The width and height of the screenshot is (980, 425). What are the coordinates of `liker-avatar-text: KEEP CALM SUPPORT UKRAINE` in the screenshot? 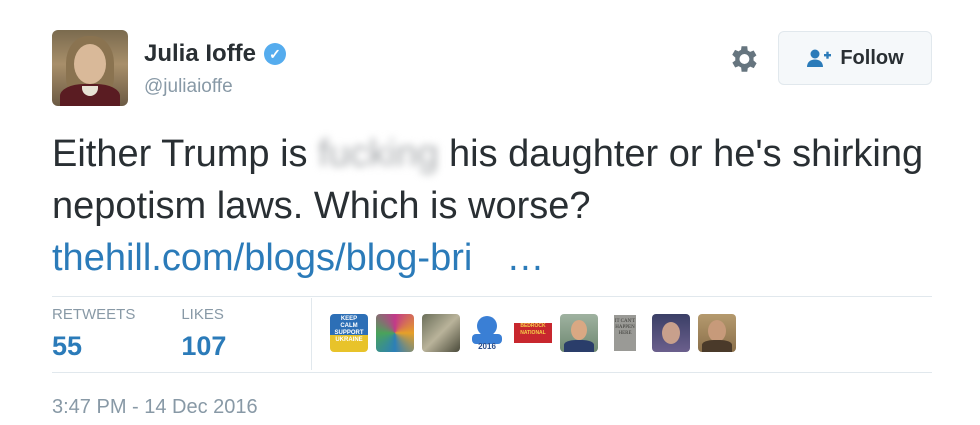 It's located at (349, 330).